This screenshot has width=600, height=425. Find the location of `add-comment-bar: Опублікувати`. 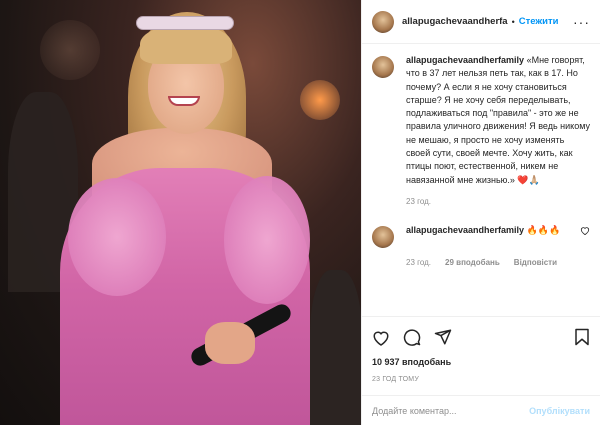

add-comment-bar: Опублікувати is located at coordinates (481, 410).